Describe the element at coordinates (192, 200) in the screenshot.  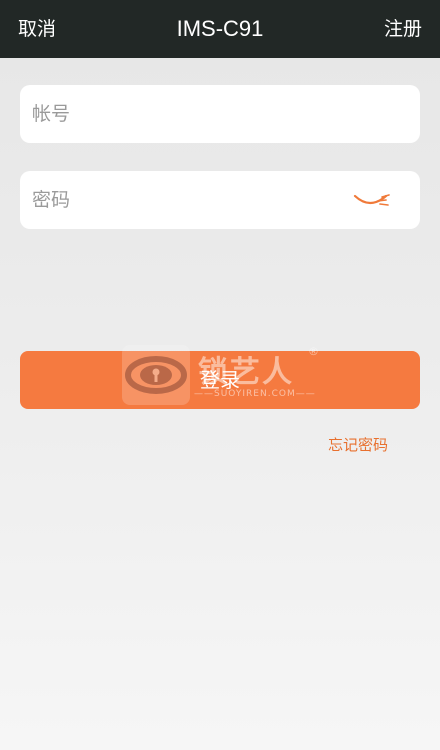
I see `password-input` at that location.